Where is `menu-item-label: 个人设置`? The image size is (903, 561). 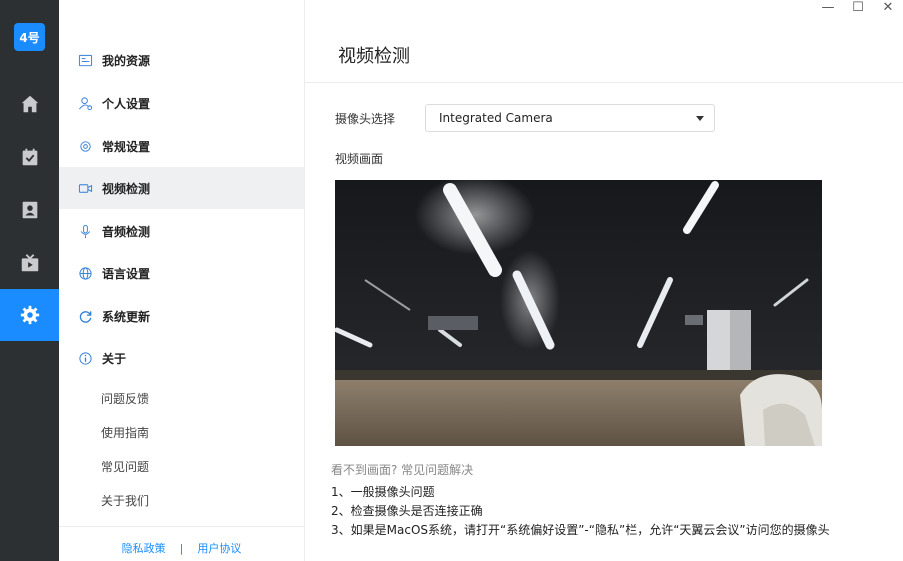 menu-item-label: 个人设置 is located at coordinates (126, 103).